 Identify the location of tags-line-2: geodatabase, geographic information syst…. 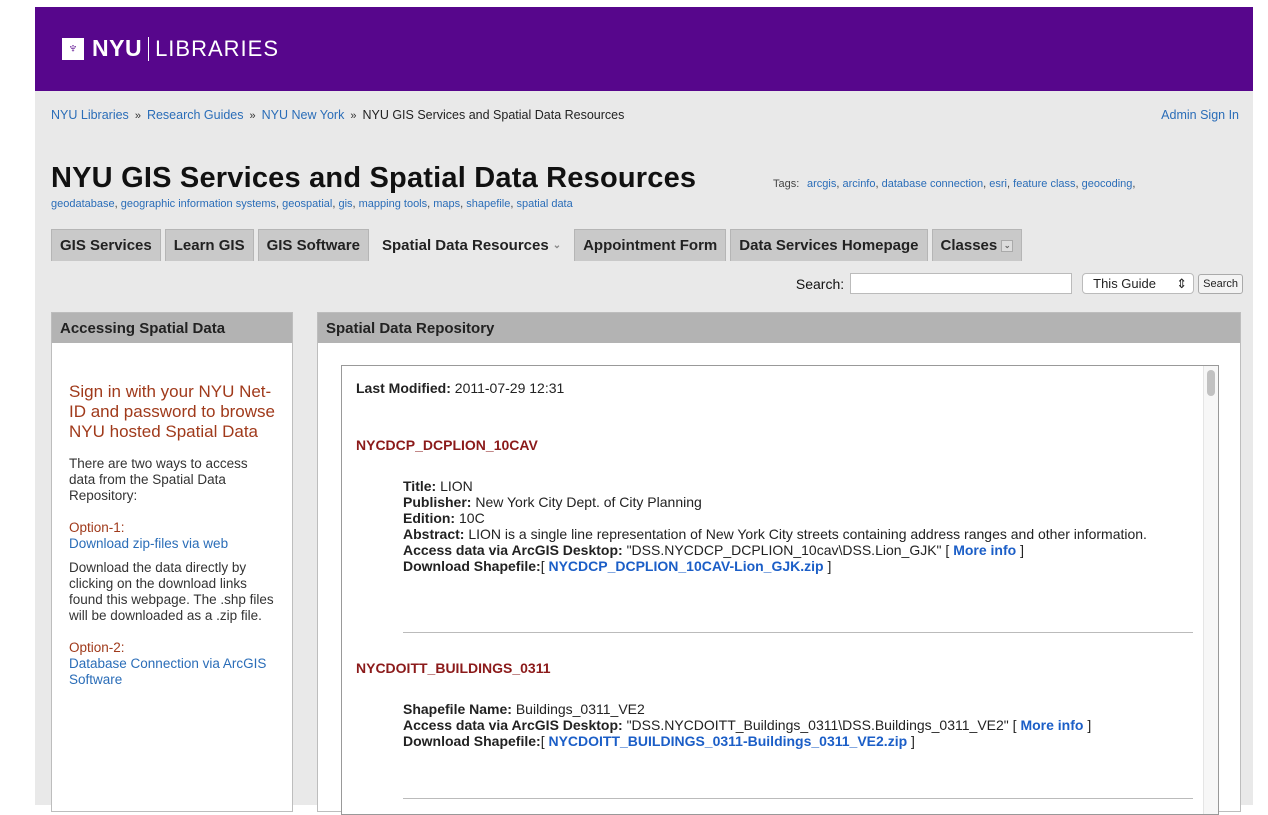
(312, 204).